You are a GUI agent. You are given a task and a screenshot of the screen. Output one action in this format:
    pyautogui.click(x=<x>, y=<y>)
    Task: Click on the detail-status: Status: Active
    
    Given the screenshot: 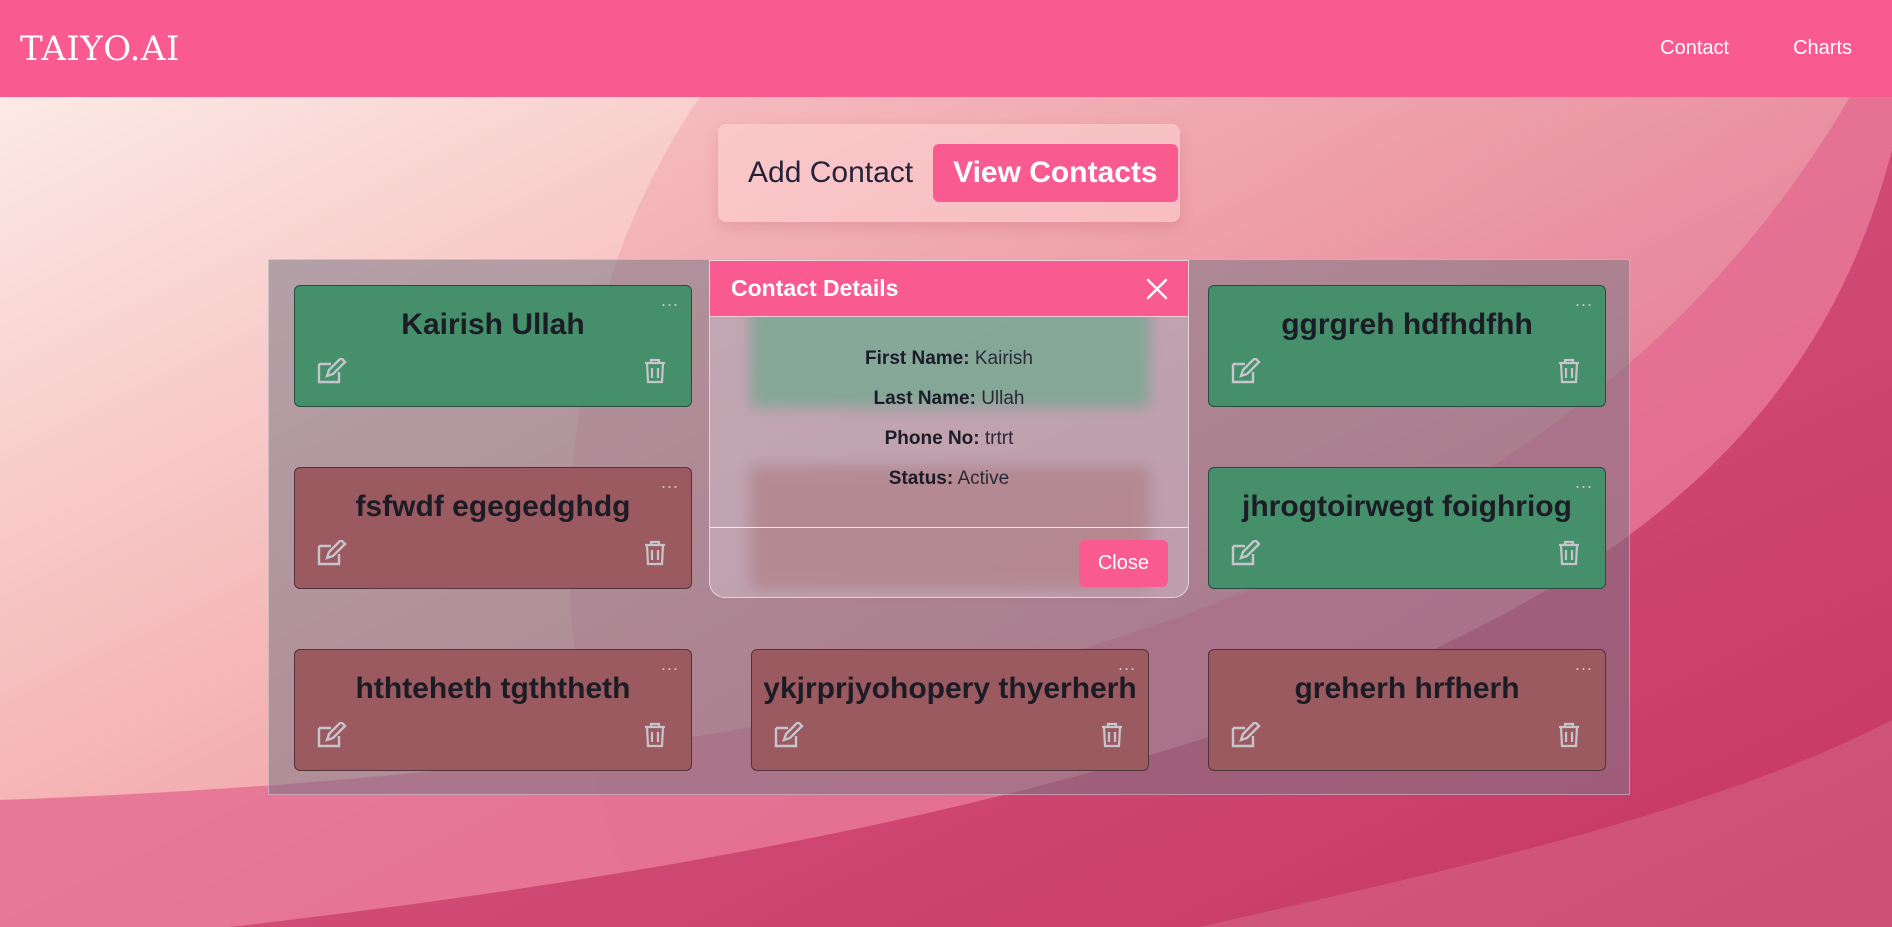 What is the action you would take?
    pyautogui.click(x=949, y=484)
    